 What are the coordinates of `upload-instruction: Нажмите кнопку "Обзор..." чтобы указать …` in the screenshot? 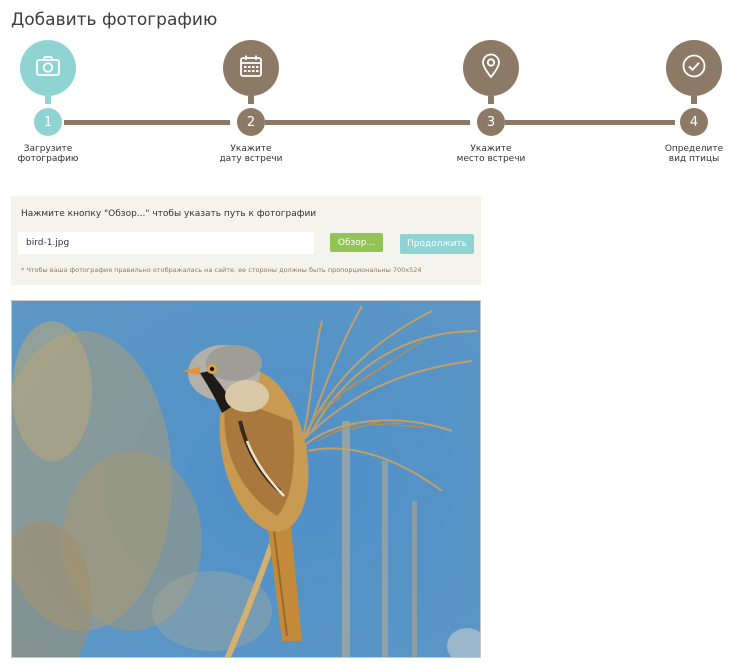 It's located at (169, 214).